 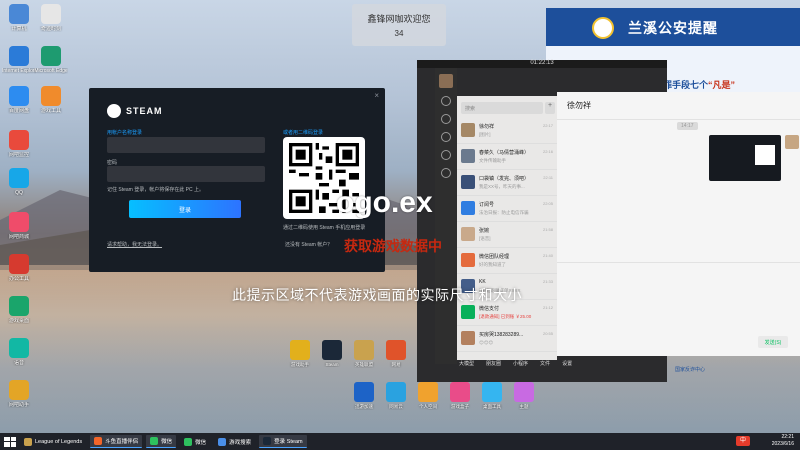 What do you see at coordinates (308, 244) in the screenshot?
I see `no-account-link: 还没有 Steam 帐户？` at bounding box center [308, 244].